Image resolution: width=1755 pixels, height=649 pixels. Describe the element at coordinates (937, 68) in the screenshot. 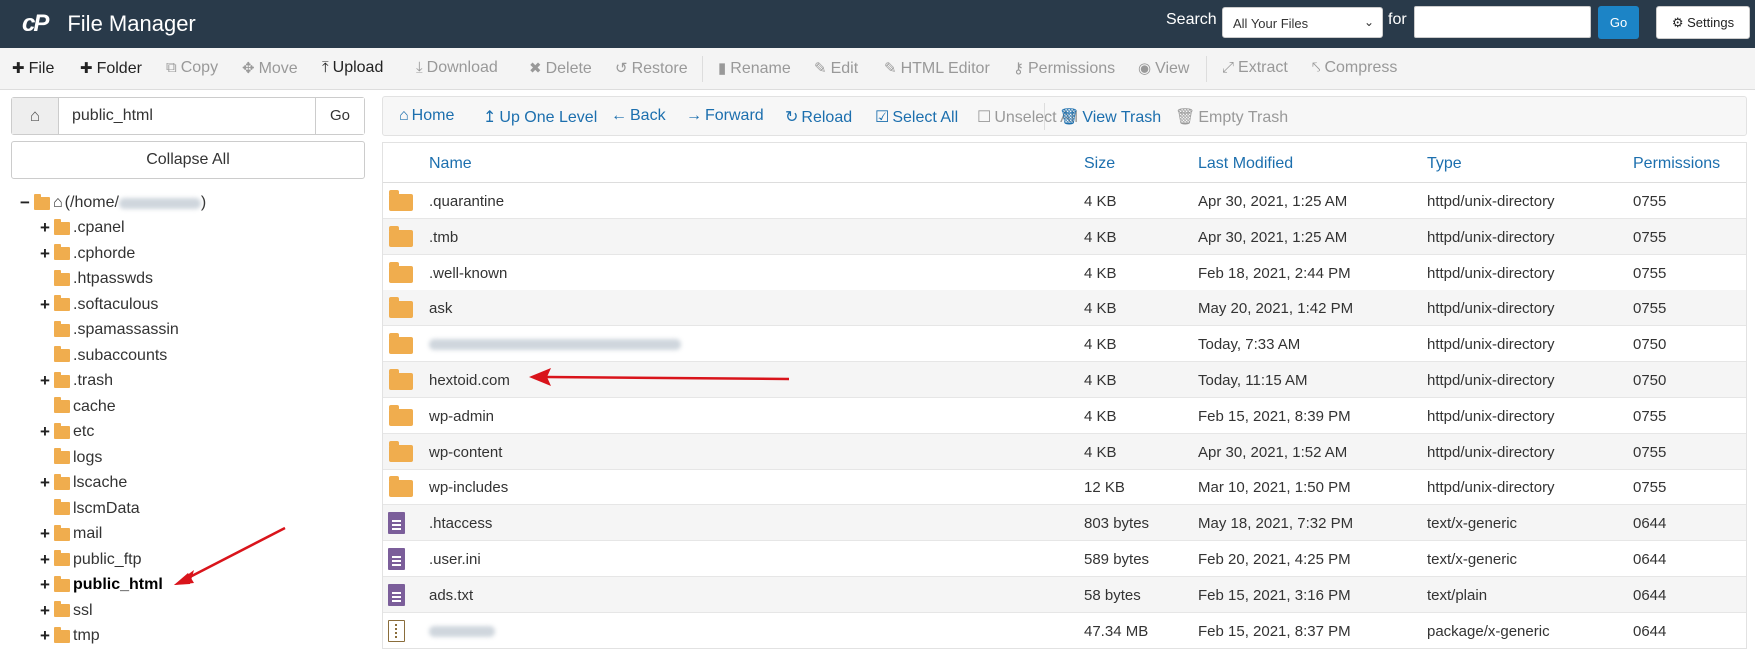

I see `html-editor-button: ✎ HTML Editor` at that location.